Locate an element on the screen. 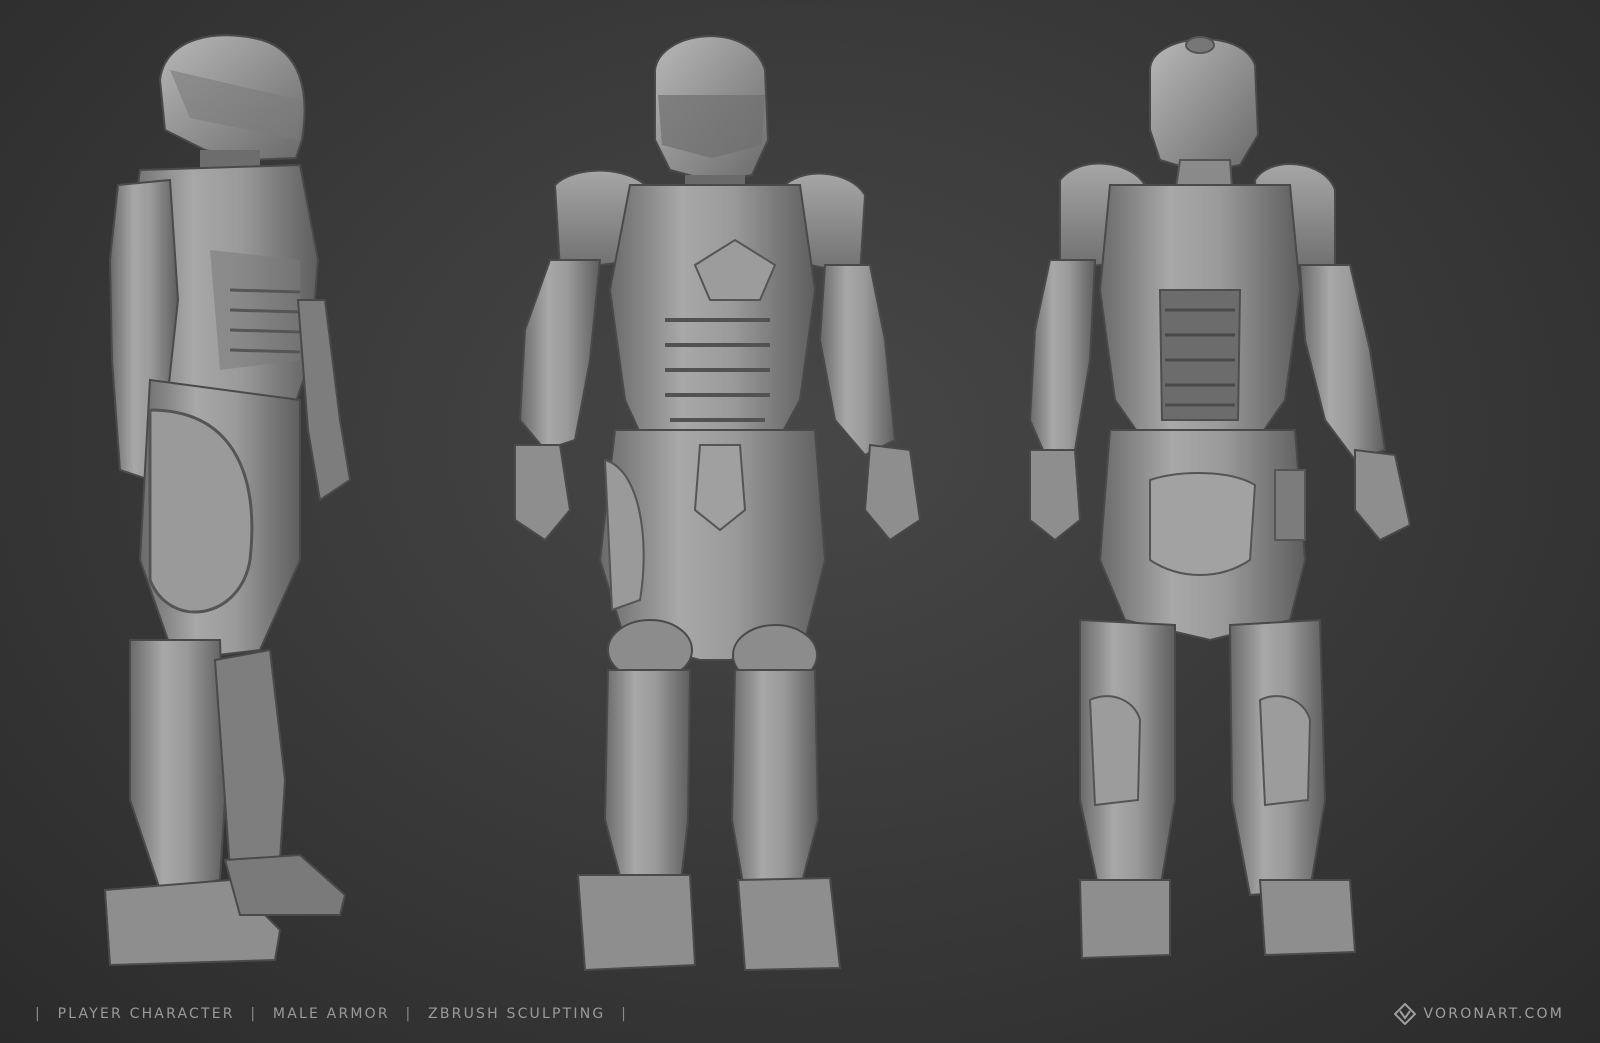 Image resolution: width=1600 pixels, height=1043 pixels. side-view-figure is located at coordinates (227, 500).